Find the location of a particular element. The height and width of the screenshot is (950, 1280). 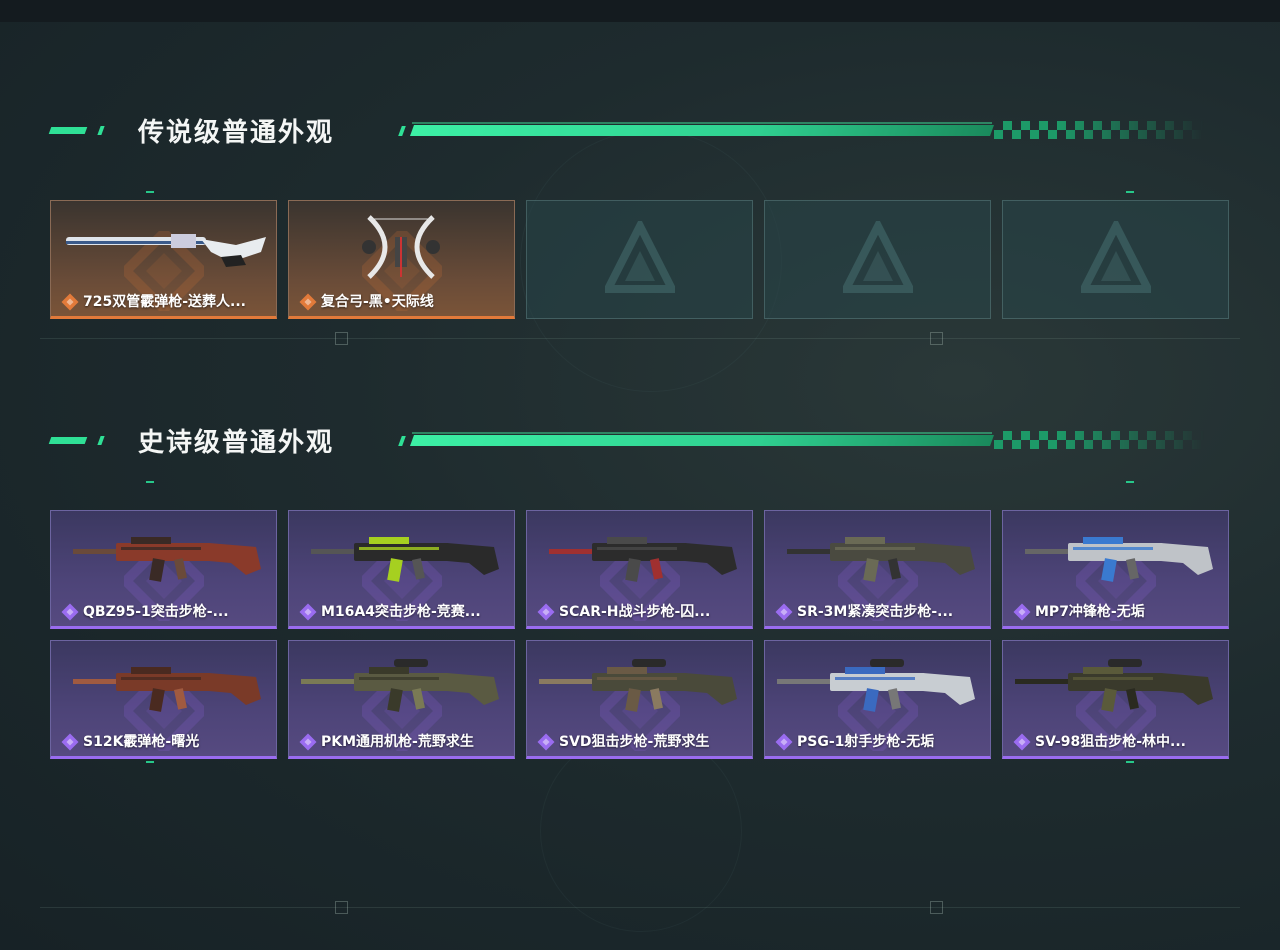

skin-name: S12K霰弹枪-曙光 is located at coordinates (141, 742).